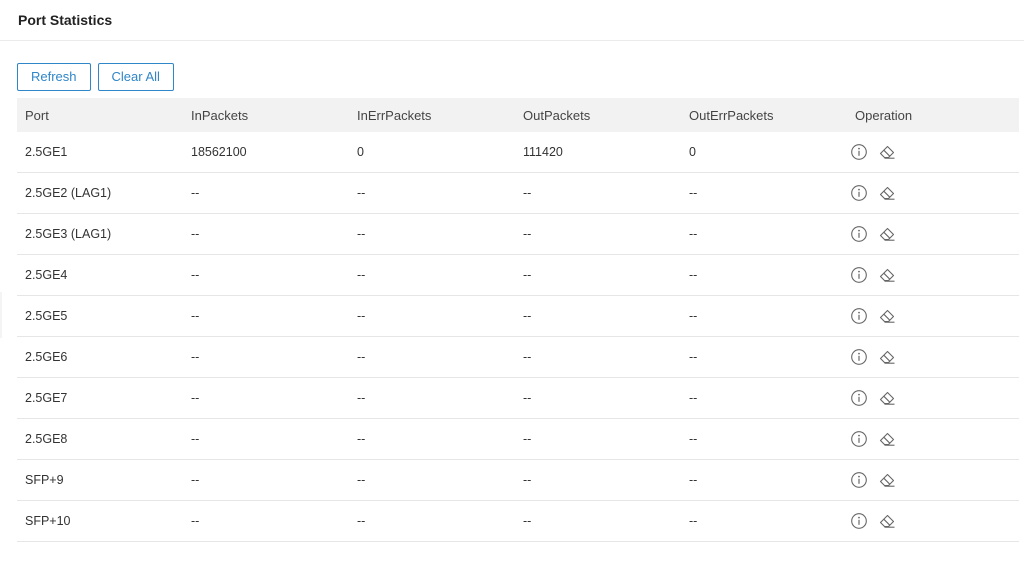 This screenshot has width=1024, height=568. Describe the element at coordinates (518, 357) in the screenshot. I see `table-row: 2.5GE6 -- -- -- --` at that location.